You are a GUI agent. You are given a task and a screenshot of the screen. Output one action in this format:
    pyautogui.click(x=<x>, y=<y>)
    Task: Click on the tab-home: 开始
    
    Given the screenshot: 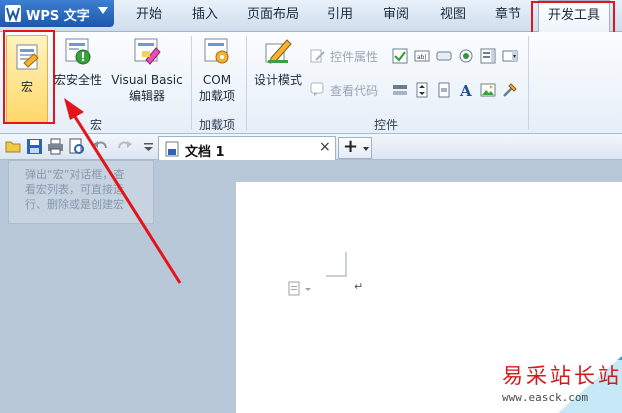 What is the action you would take?
    pyautogui.click(x=149, y=16)
    